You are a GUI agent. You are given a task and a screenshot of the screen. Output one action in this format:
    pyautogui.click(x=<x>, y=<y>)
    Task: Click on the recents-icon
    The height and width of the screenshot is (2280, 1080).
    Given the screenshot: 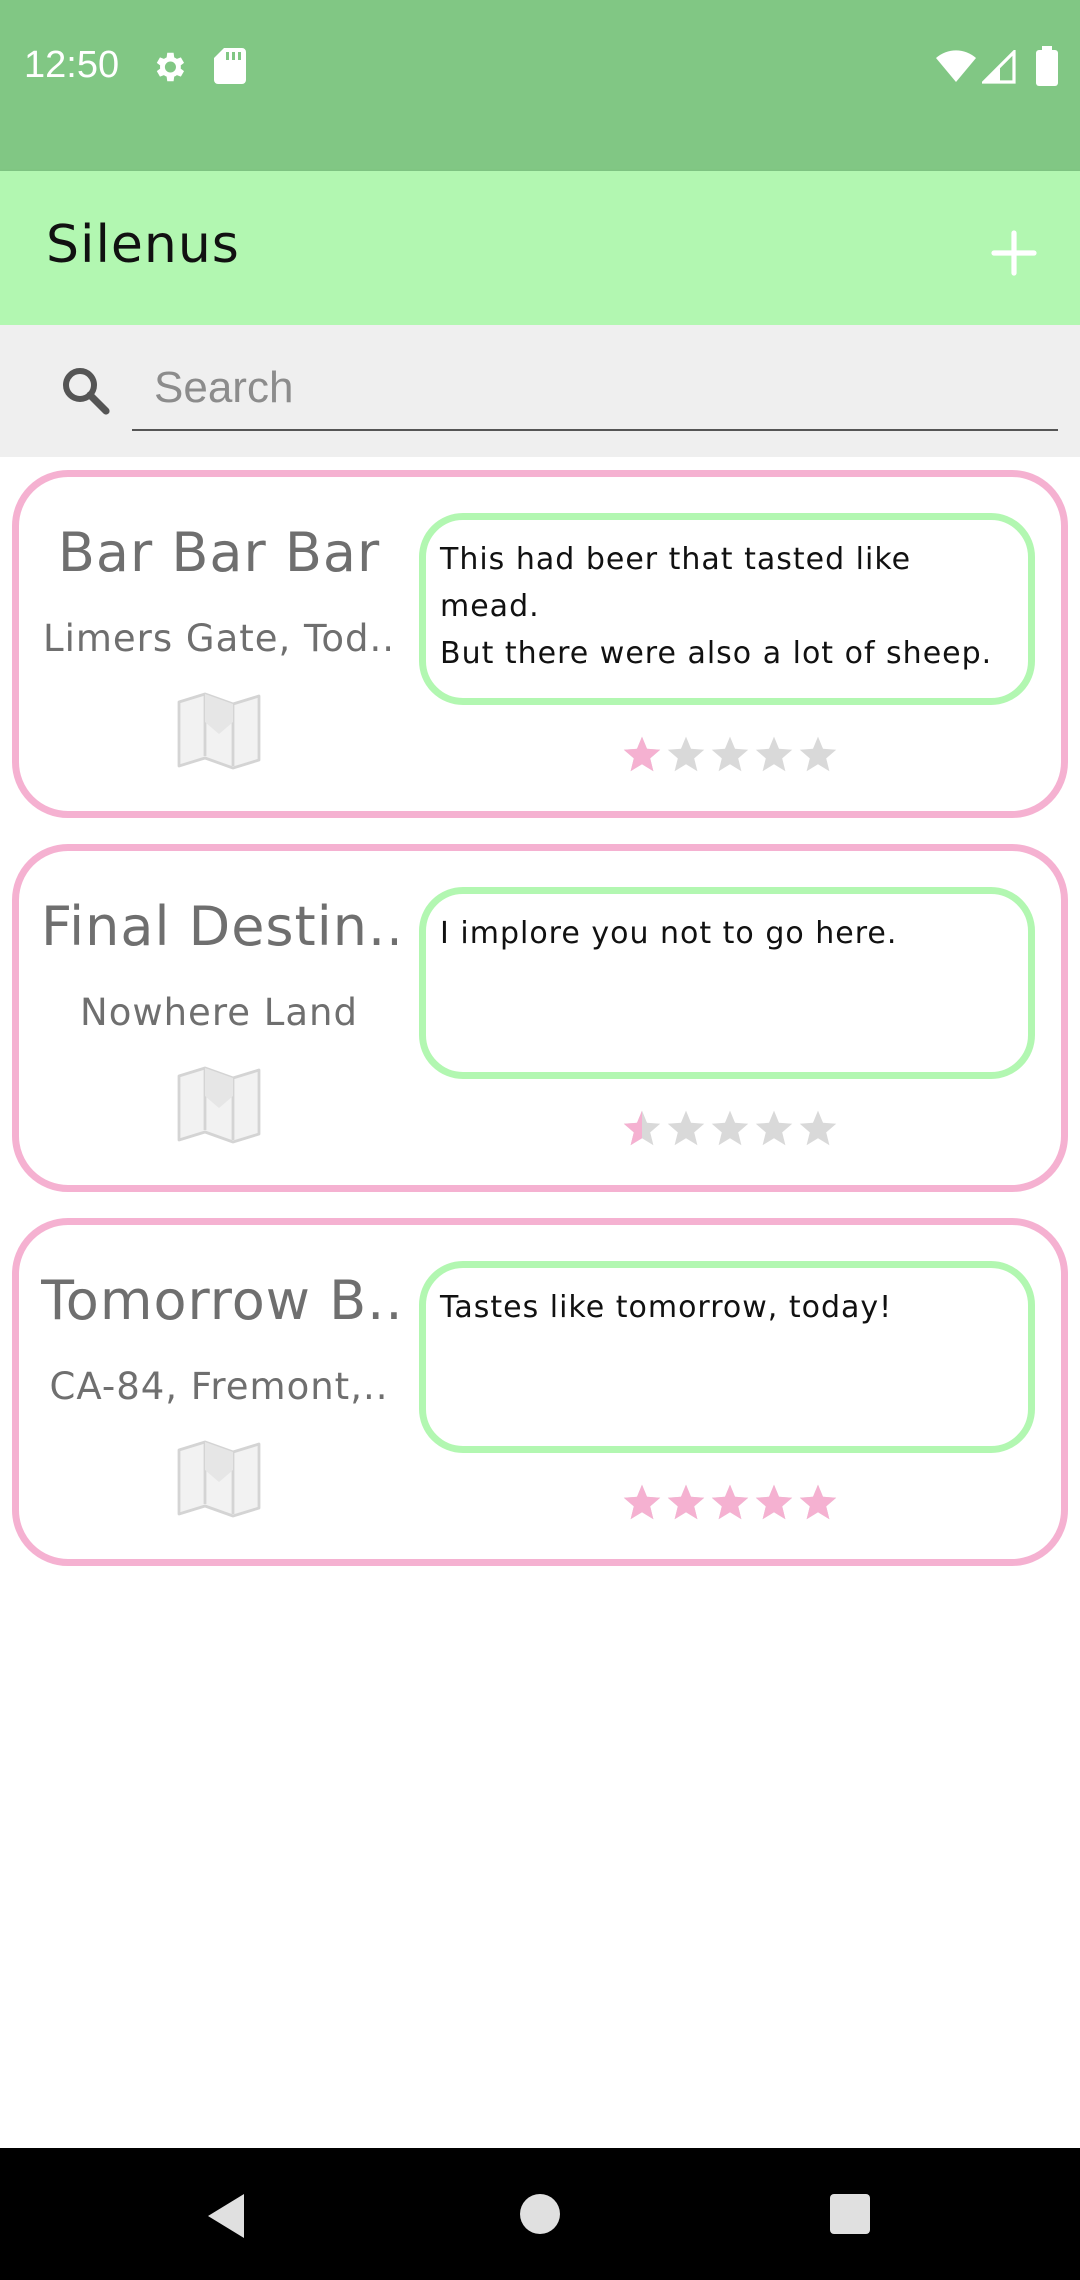 What is the action you would take?
    pyautogui.click(x=850, y=2216)
    